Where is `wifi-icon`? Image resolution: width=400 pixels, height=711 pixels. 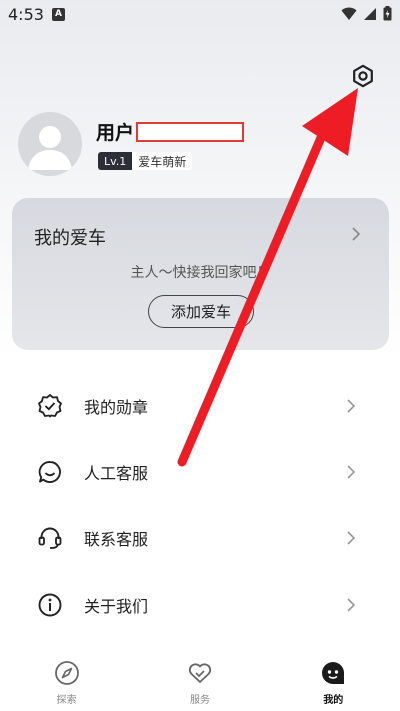 wifi-icon is located at coordinates (349, 13).